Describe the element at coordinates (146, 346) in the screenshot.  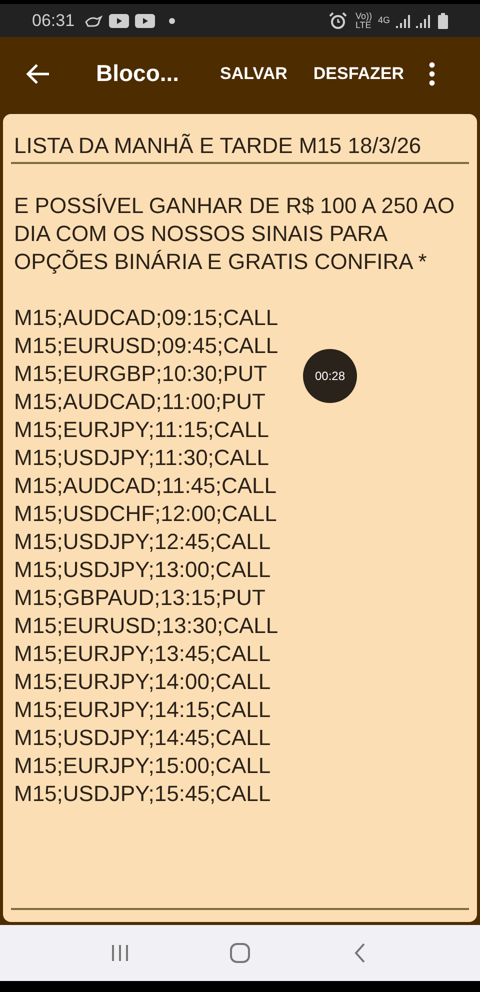
I see `signal-line: M15;EURUSD;09:45;CALL` at that location.